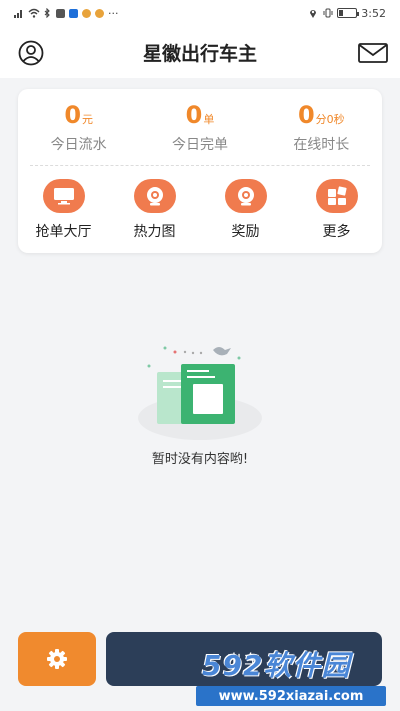 This screenshot has height=711, width=400. What do you see at coordinates (199, 145) in the screenshot?
I see `stat-label: 今日完单` at bounding box center [199, 145].